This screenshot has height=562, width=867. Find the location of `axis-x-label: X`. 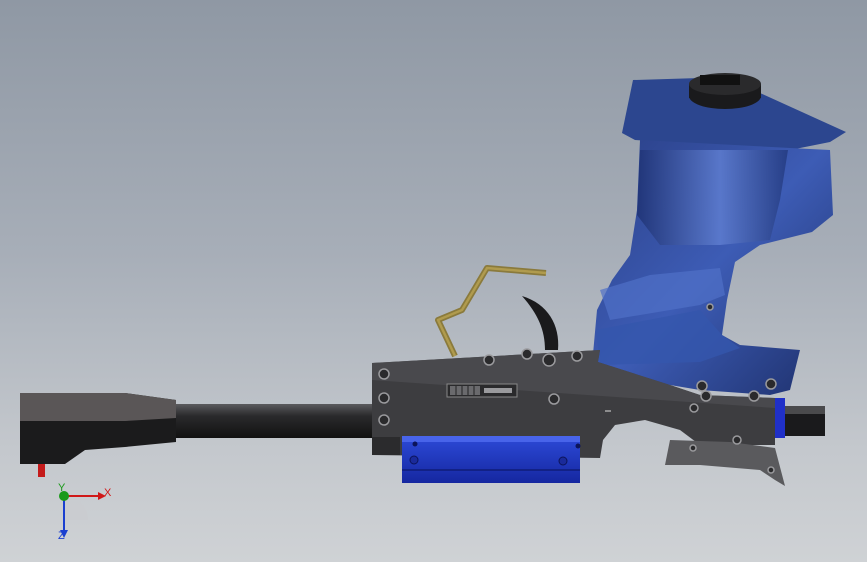

axis-x-label: X is located at coordinates (108, 493).